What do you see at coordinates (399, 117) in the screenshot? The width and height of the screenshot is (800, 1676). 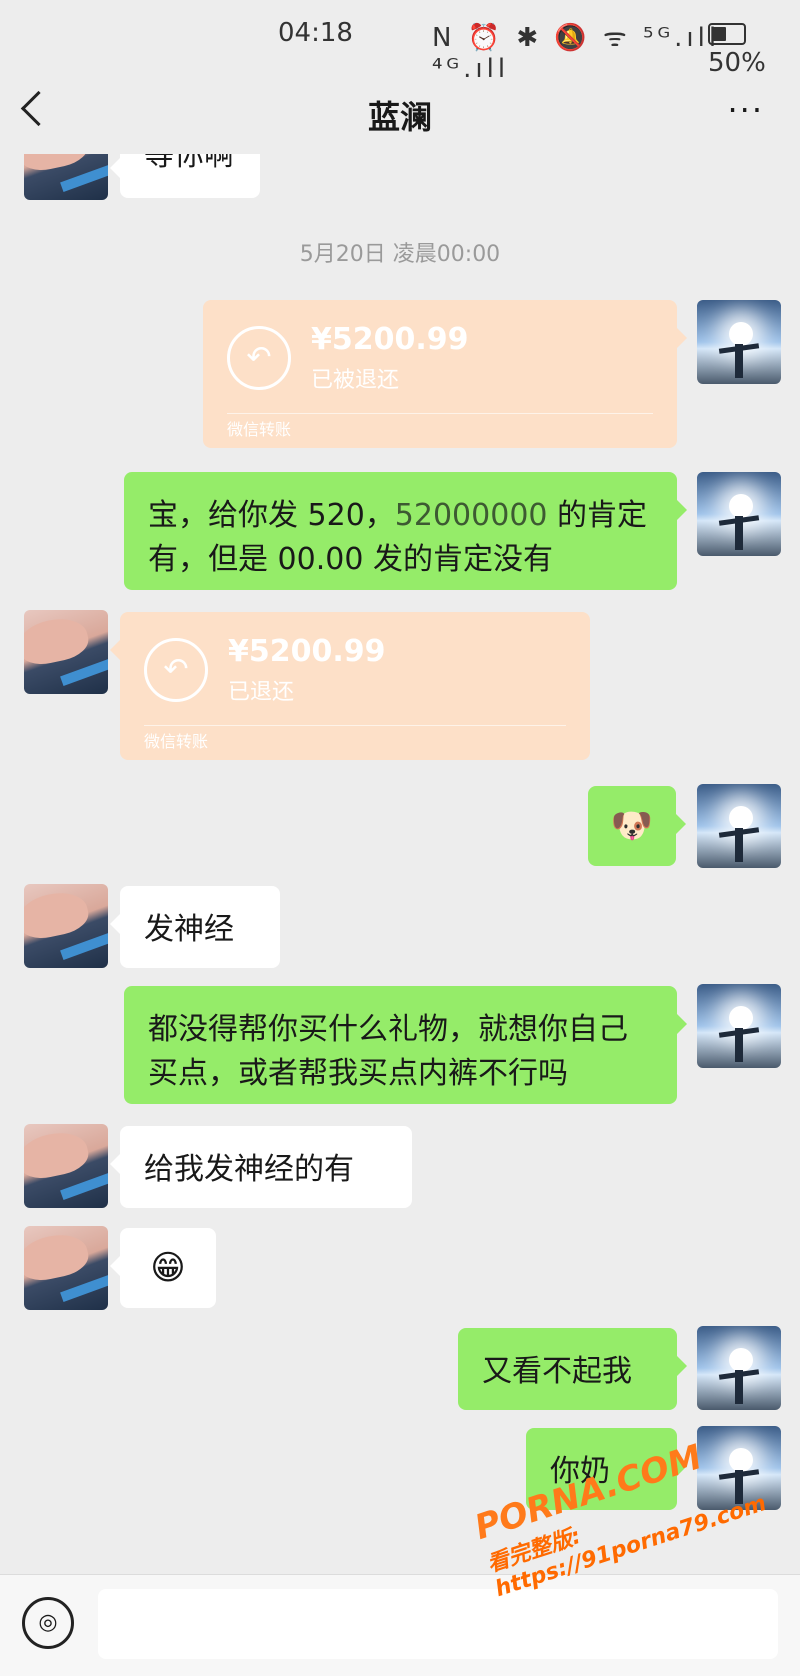 I see `chat-title: 蓝澜` at bounding box center [399, 117].